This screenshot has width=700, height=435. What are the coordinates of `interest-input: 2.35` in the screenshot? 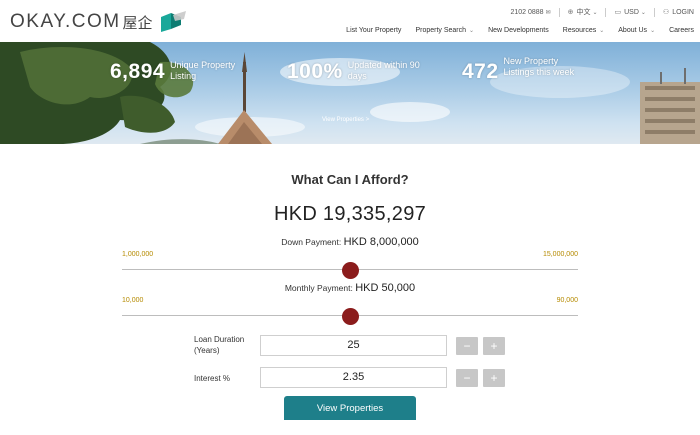 It's located at (353, 377).